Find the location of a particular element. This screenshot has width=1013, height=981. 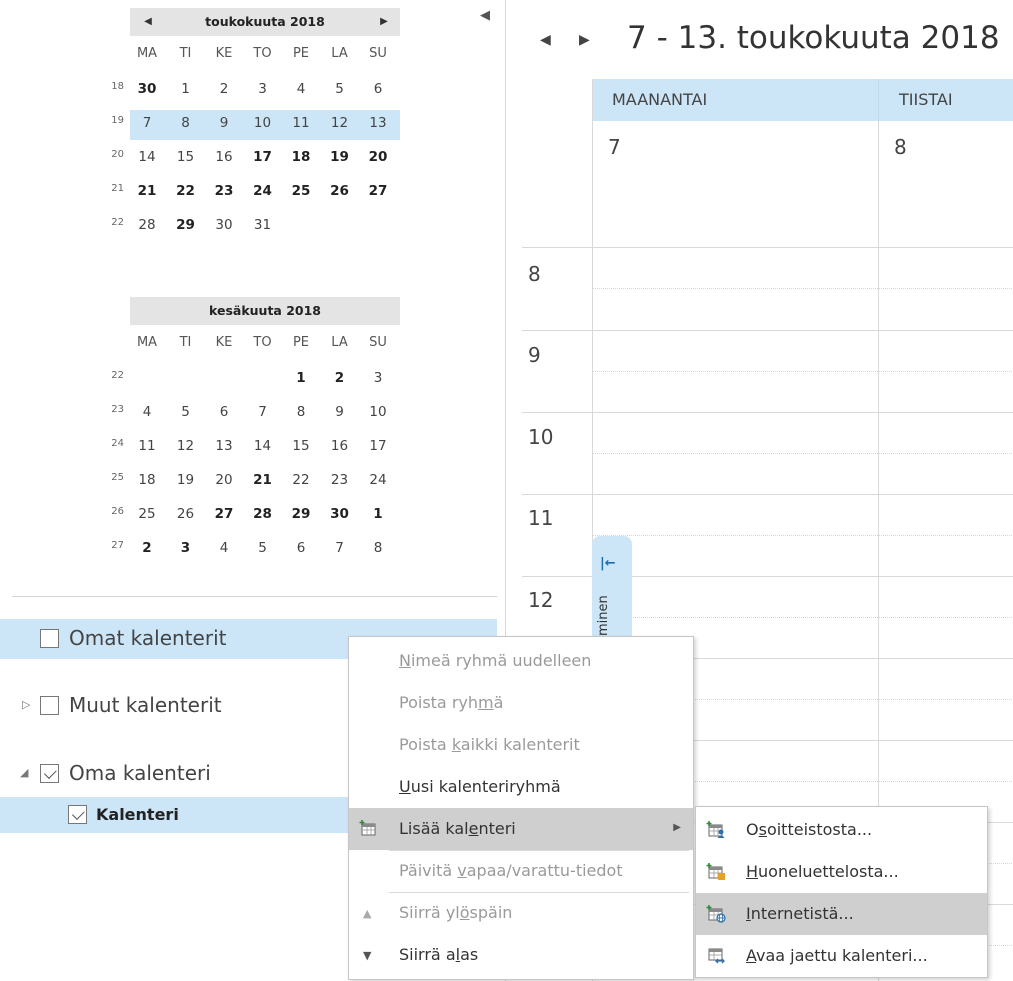

week-number: 26 is located at coordinates (115, 511).